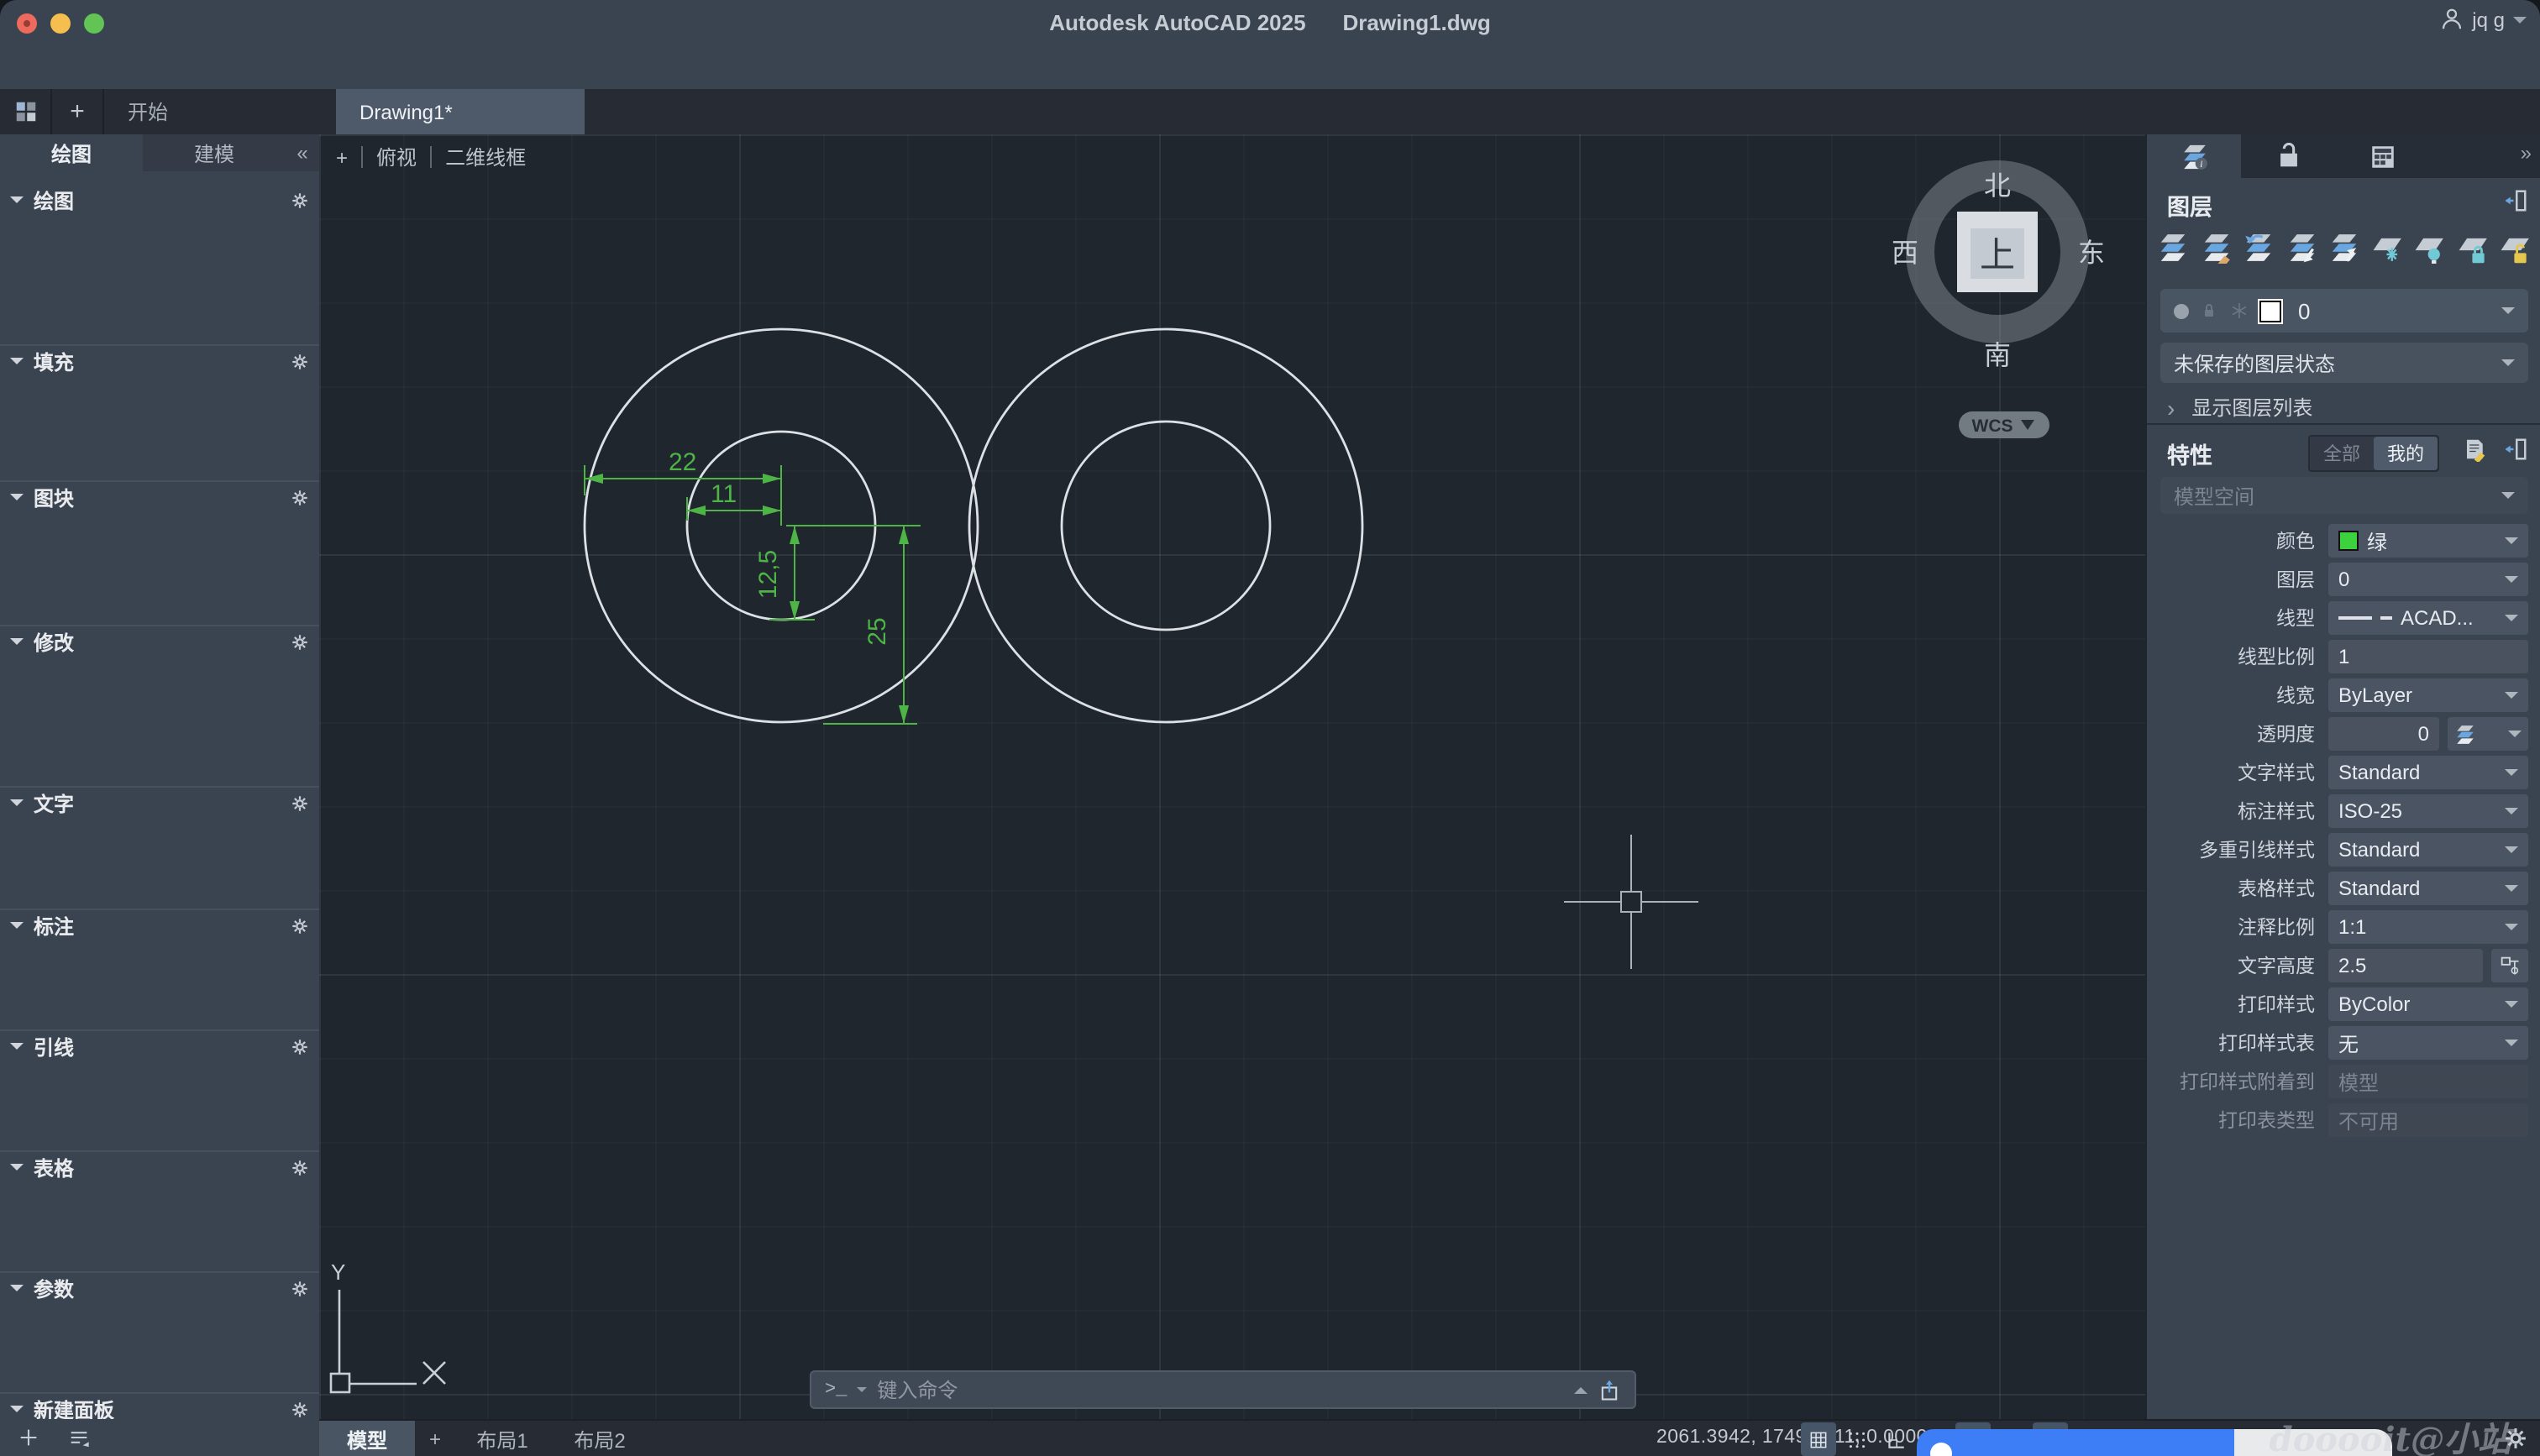  I want to click on panel-tab-bar: », so click(2343, 156).